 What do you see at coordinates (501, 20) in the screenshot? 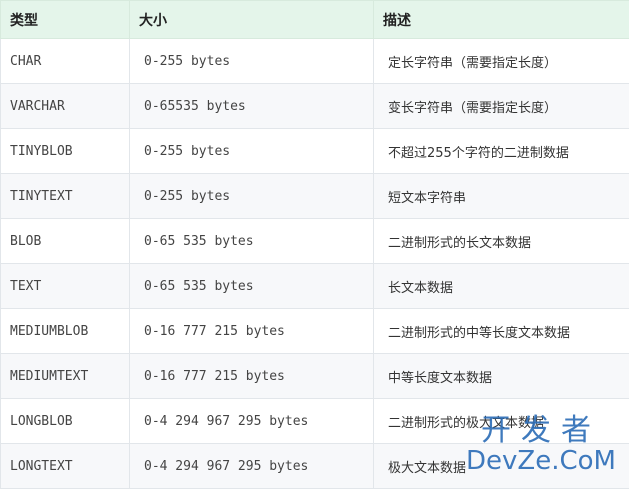
I see `header-description: 描述` at bounding box center [501, 20].